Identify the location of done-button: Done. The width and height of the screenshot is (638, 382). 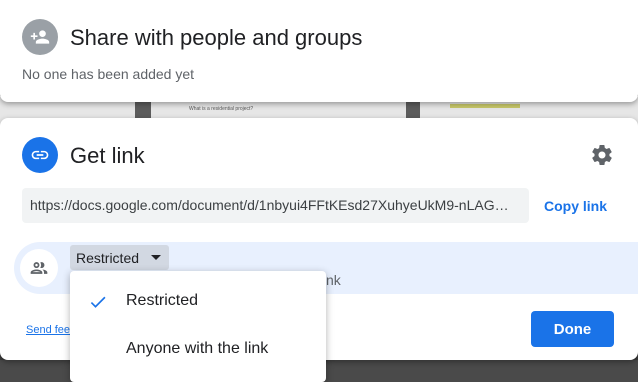
(572, 329).